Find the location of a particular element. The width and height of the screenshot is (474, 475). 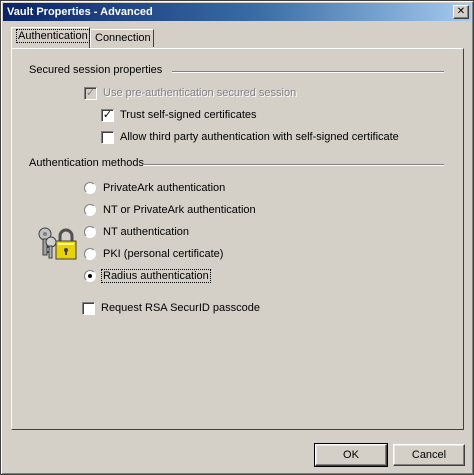

radio-radius-label: Radius authentication is located at coordinates (156, 276).